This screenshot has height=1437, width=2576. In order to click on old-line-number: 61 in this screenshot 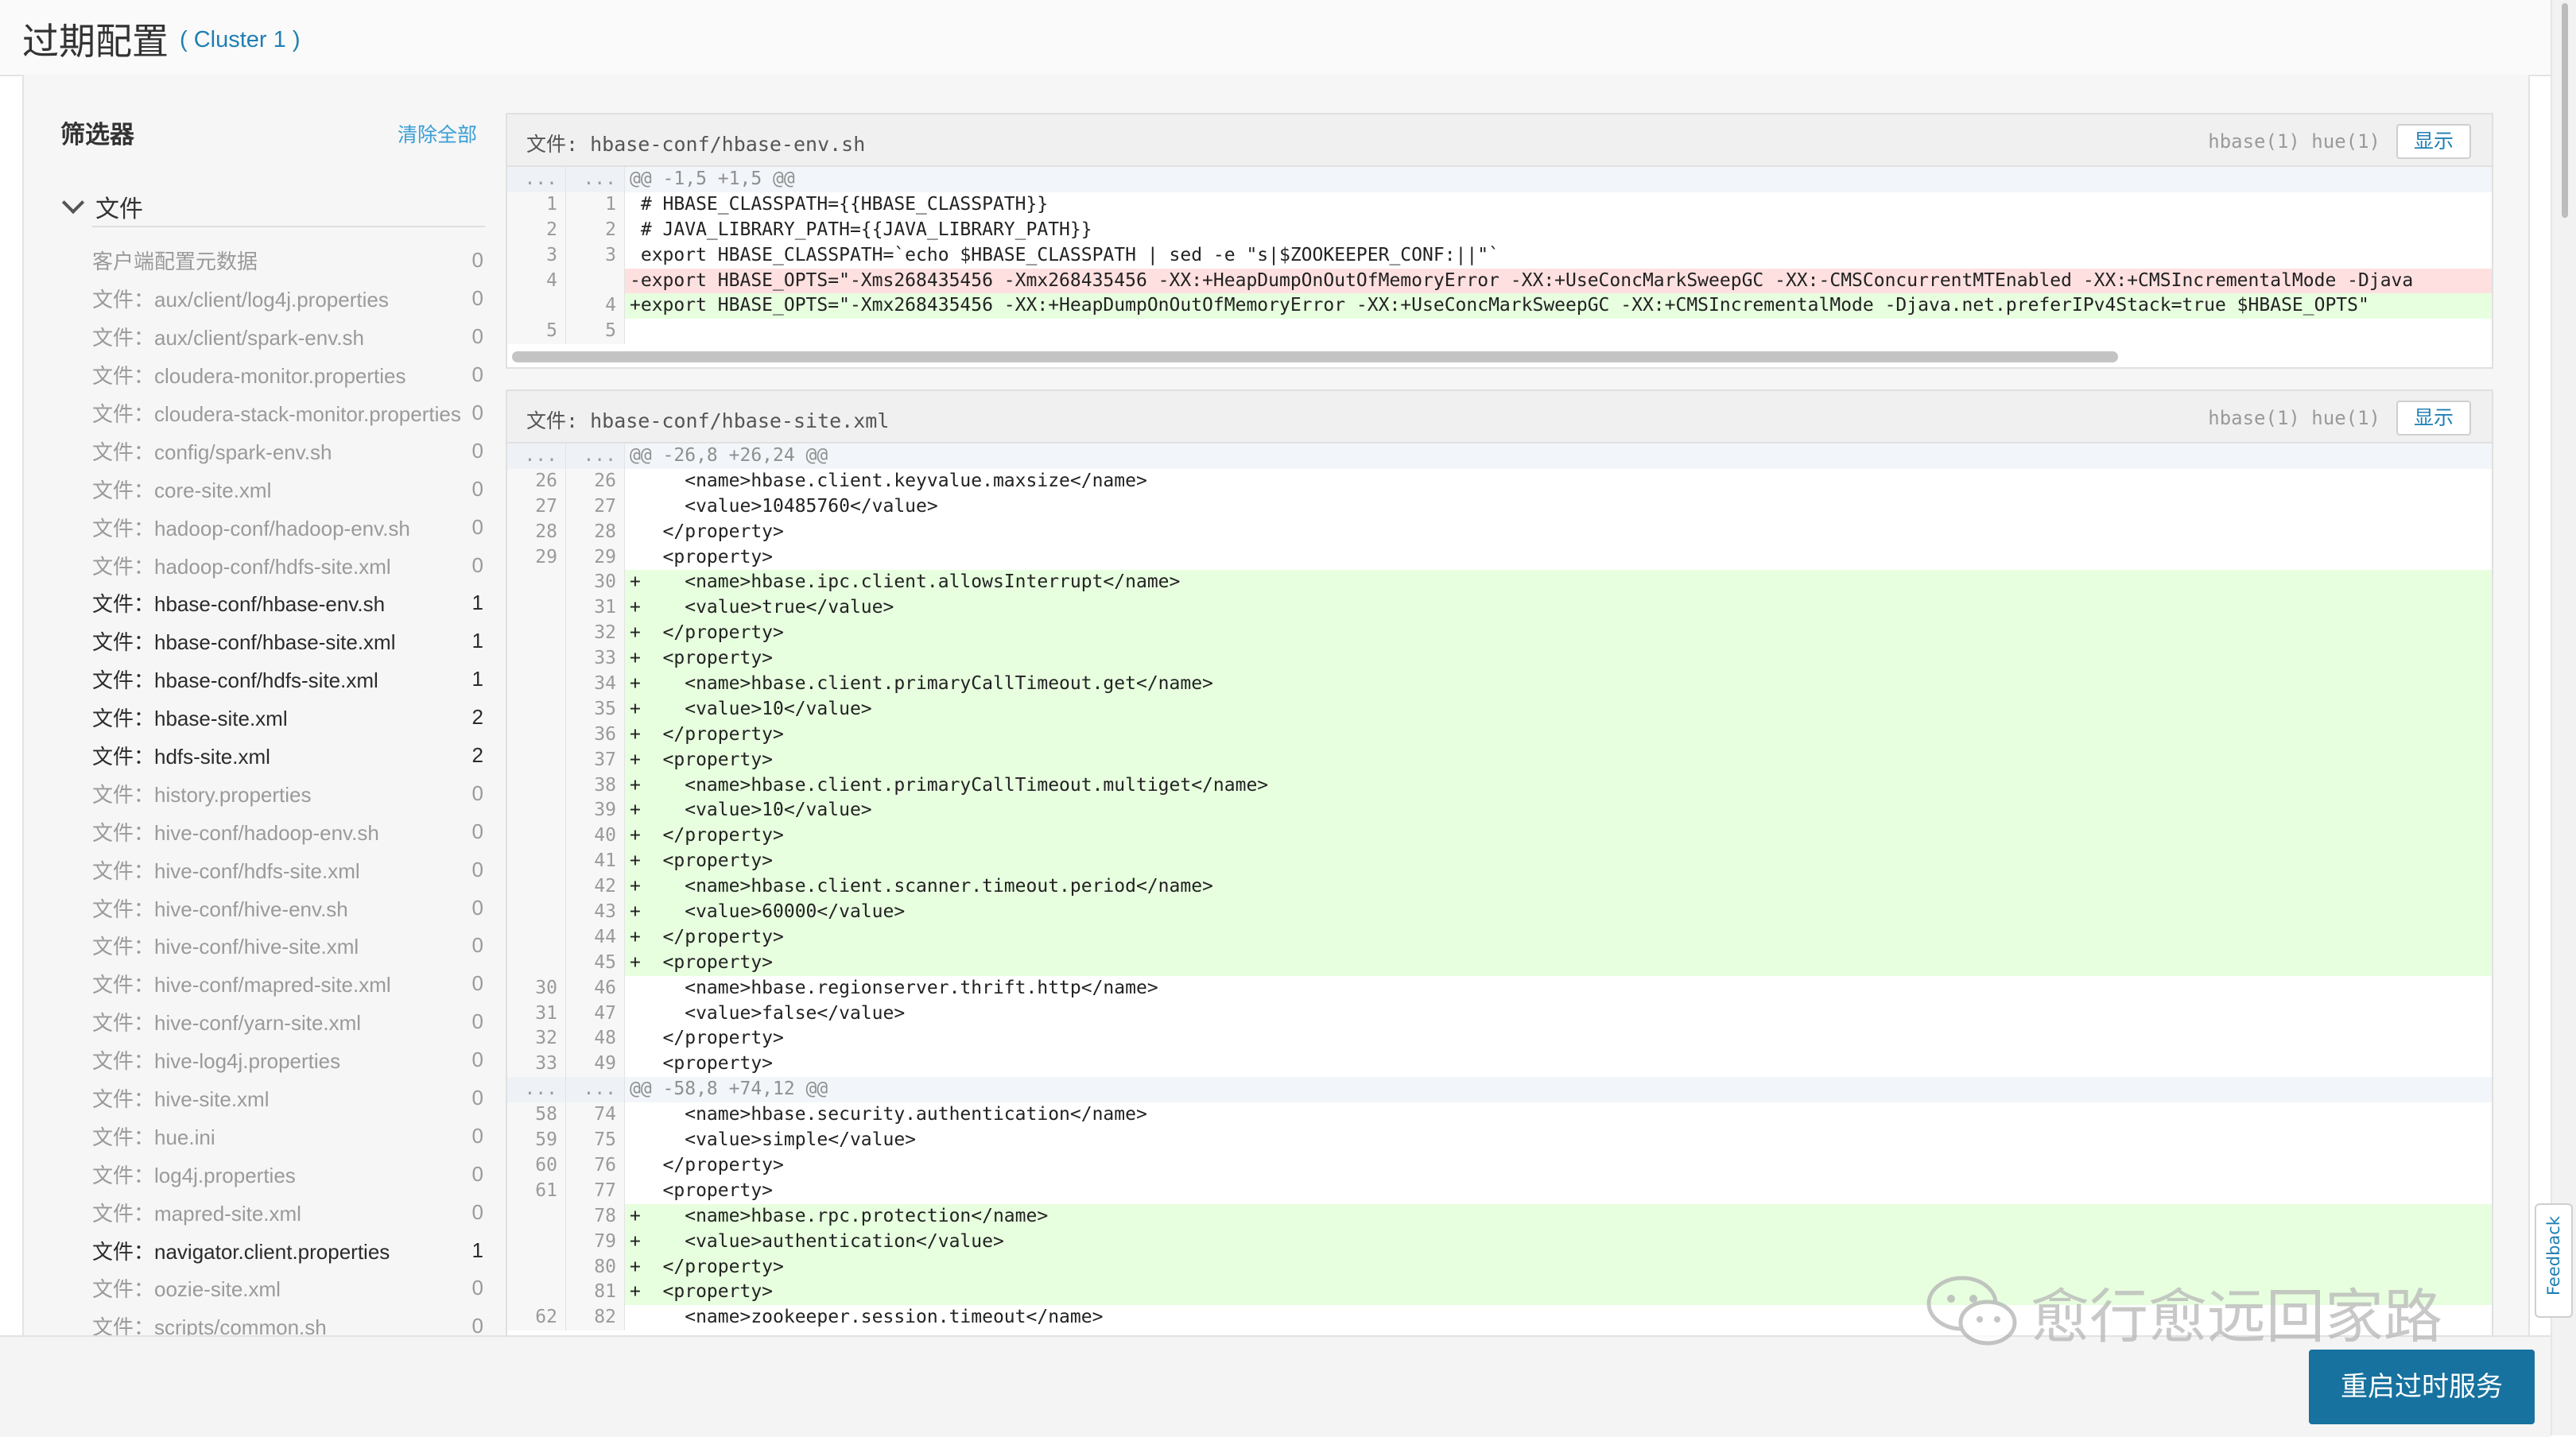, I will do `click(537, 1191)`.